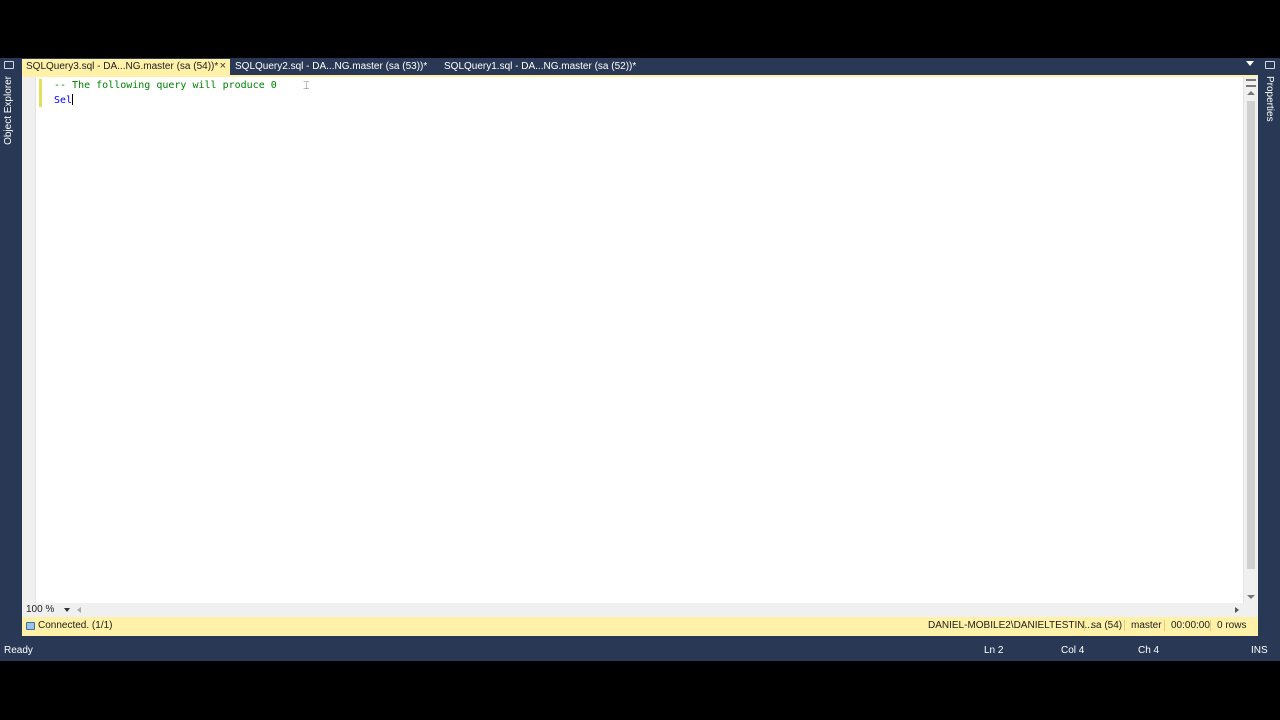 The height and width of the screenshot is (720, 1280). What do you see at coordinates (1237, 610) in the screenshot?
I see `scroll-right-icon` at bounding box center [1237, 610].